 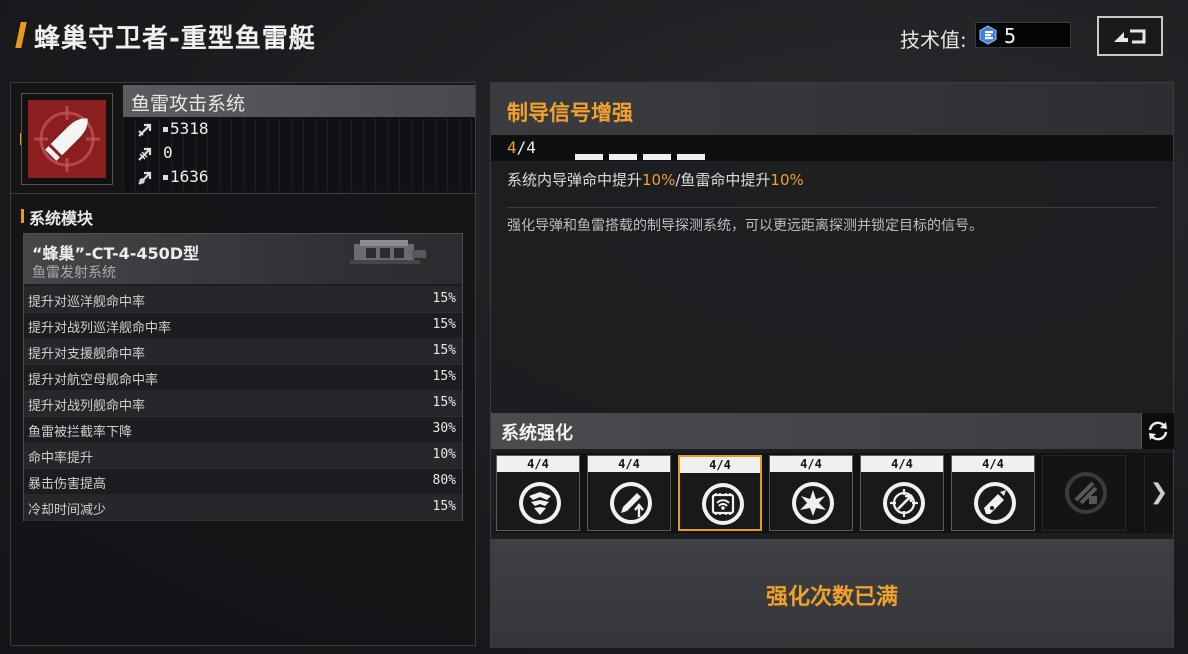 I want to click on system-icon-frame, so click(x=67, y=139).